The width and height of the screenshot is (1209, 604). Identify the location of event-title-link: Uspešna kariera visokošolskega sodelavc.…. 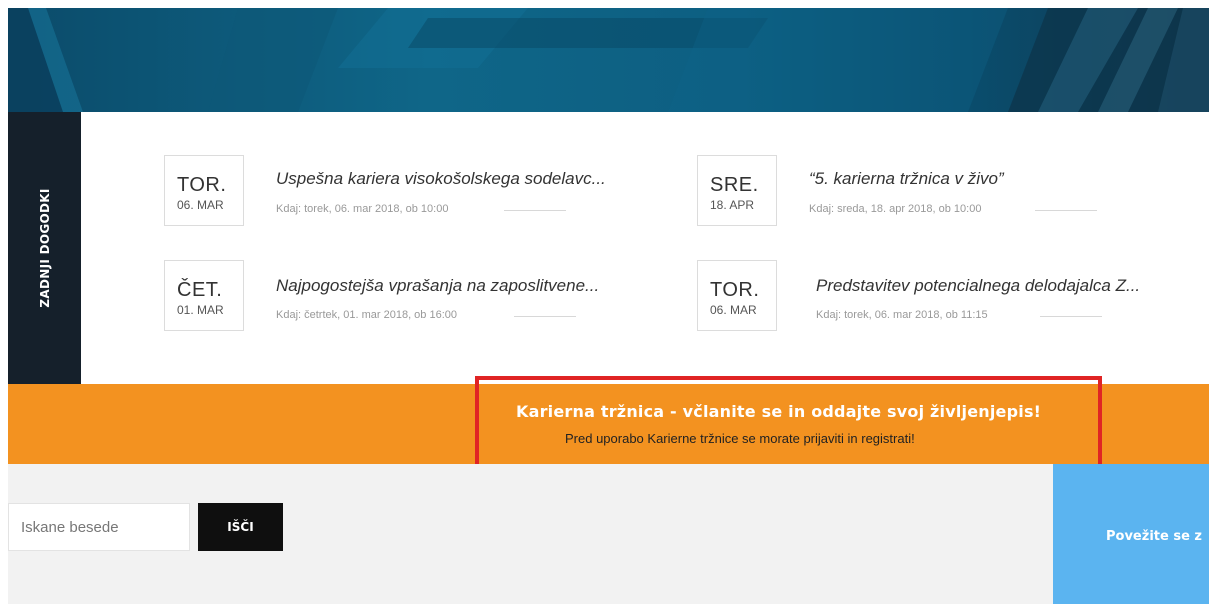
(441, 179).